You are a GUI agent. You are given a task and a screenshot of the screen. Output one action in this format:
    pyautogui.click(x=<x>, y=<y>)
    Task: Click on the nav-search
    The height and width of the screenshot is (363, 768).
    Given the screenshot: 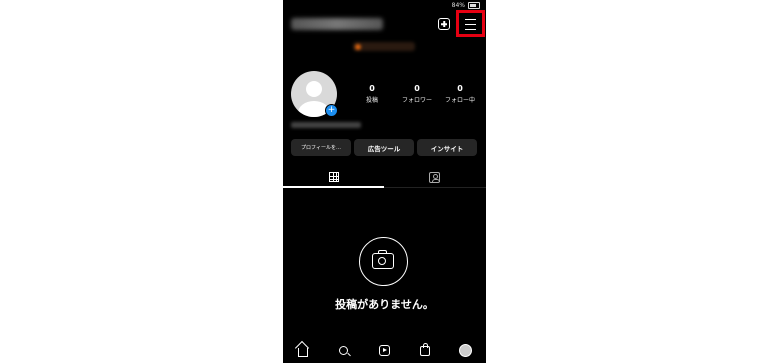 What is the action you would take?
    pyautogui.click(x=344, y=350)
    